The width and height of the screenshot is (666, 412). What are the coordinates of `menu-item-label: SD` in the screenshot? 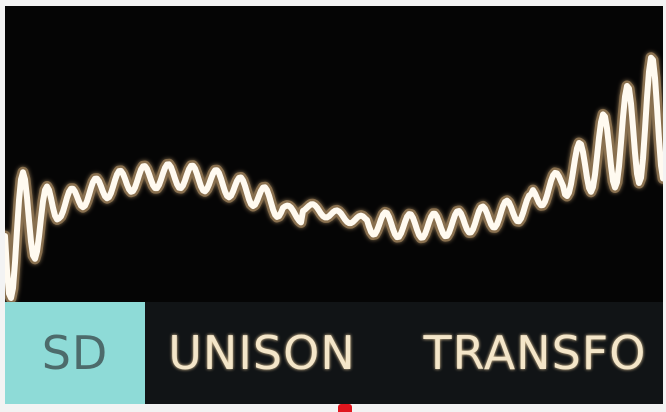 It's located at (75, 353).